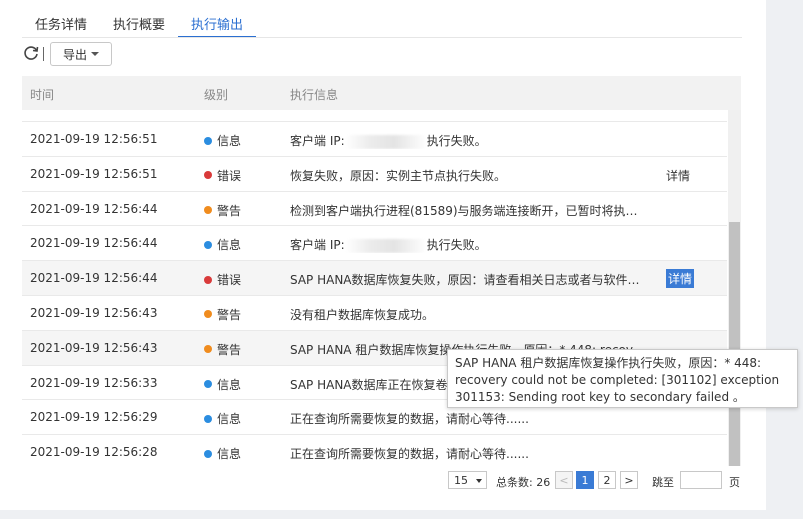 Image resolution: width=803 pixels, height=519 pixels. Describe the element at coordinates (663, 482) in the screenshot. I see `jump-label: 跳至` at that location.